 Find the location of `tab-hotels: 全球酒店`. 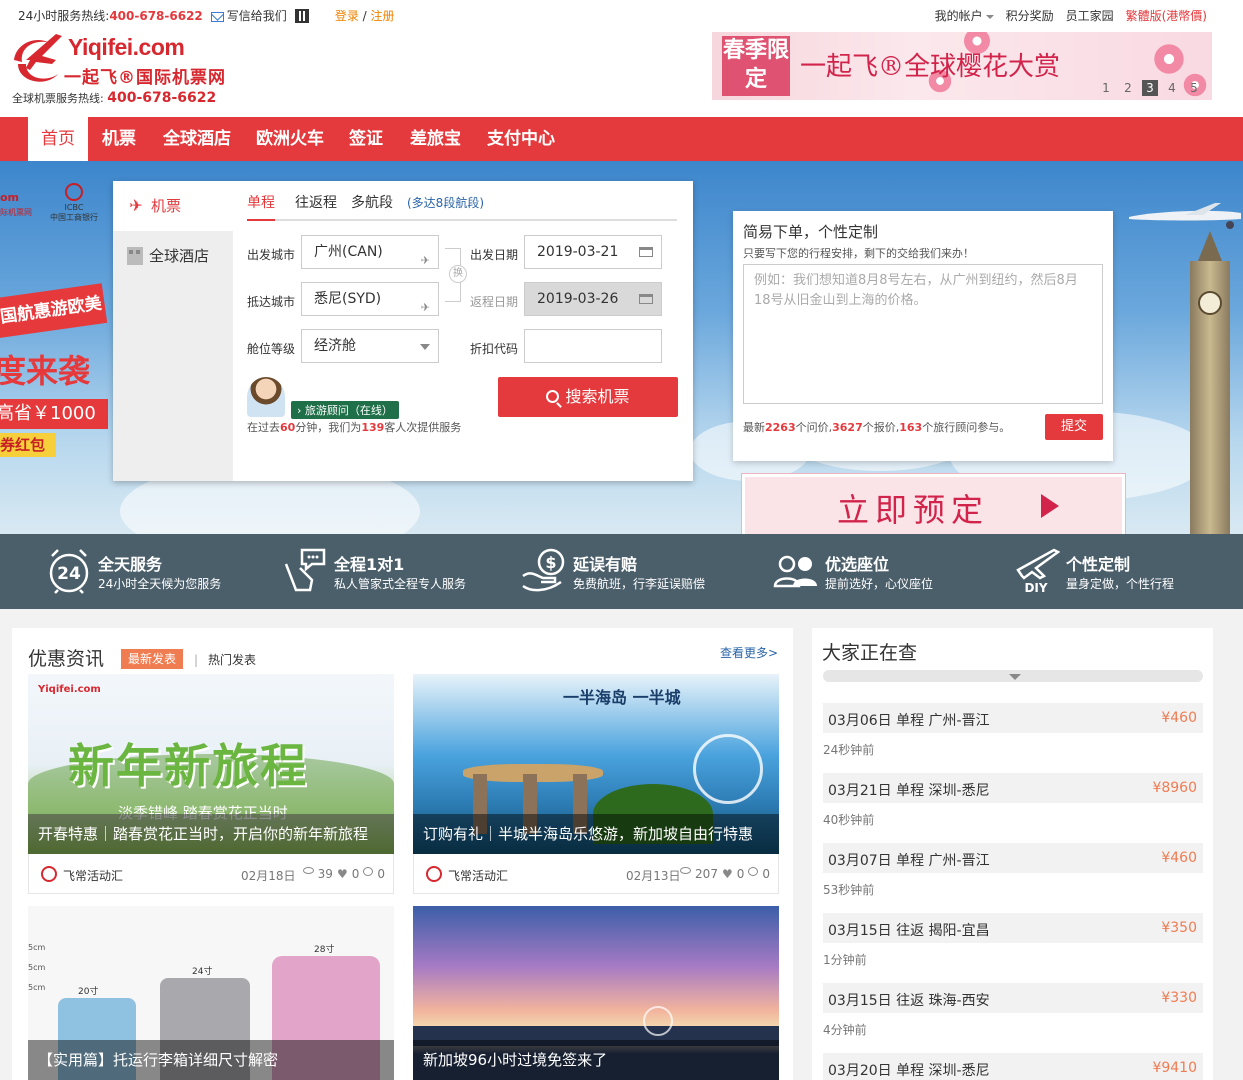

tab-hotels: 全球酒店 is located at coordinates (173, 256).